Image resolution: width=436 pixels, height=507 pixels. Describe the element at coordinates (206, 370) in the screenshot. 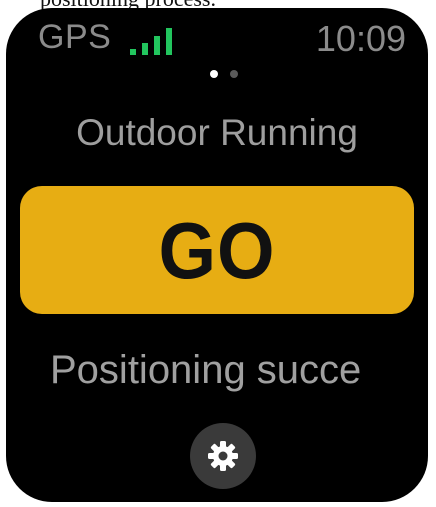

I see `positioning-status-text: Positioning succe` at that location.